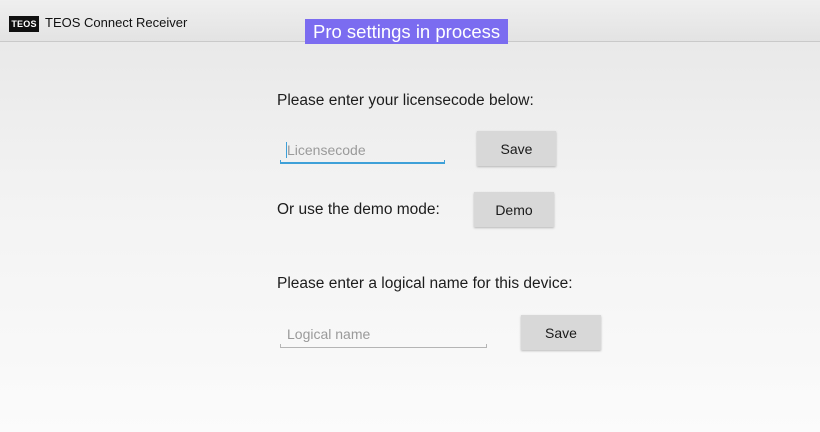  I want to click on logical-name-field, so click(383, 334).